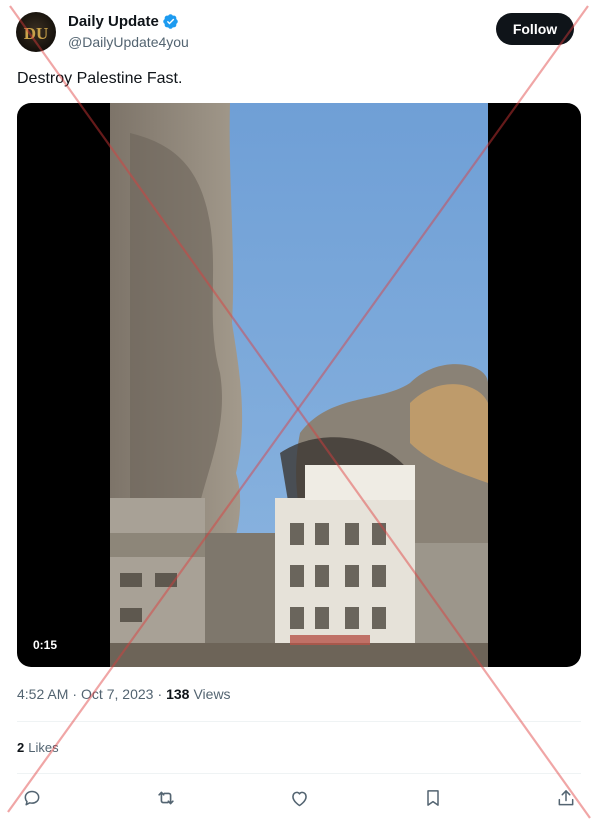 This screenshot has height=821, width=598. What do you see at coordinates (212, 694) in the screenshot?
I see `views-label: Views` at bounding box center [212, 694].